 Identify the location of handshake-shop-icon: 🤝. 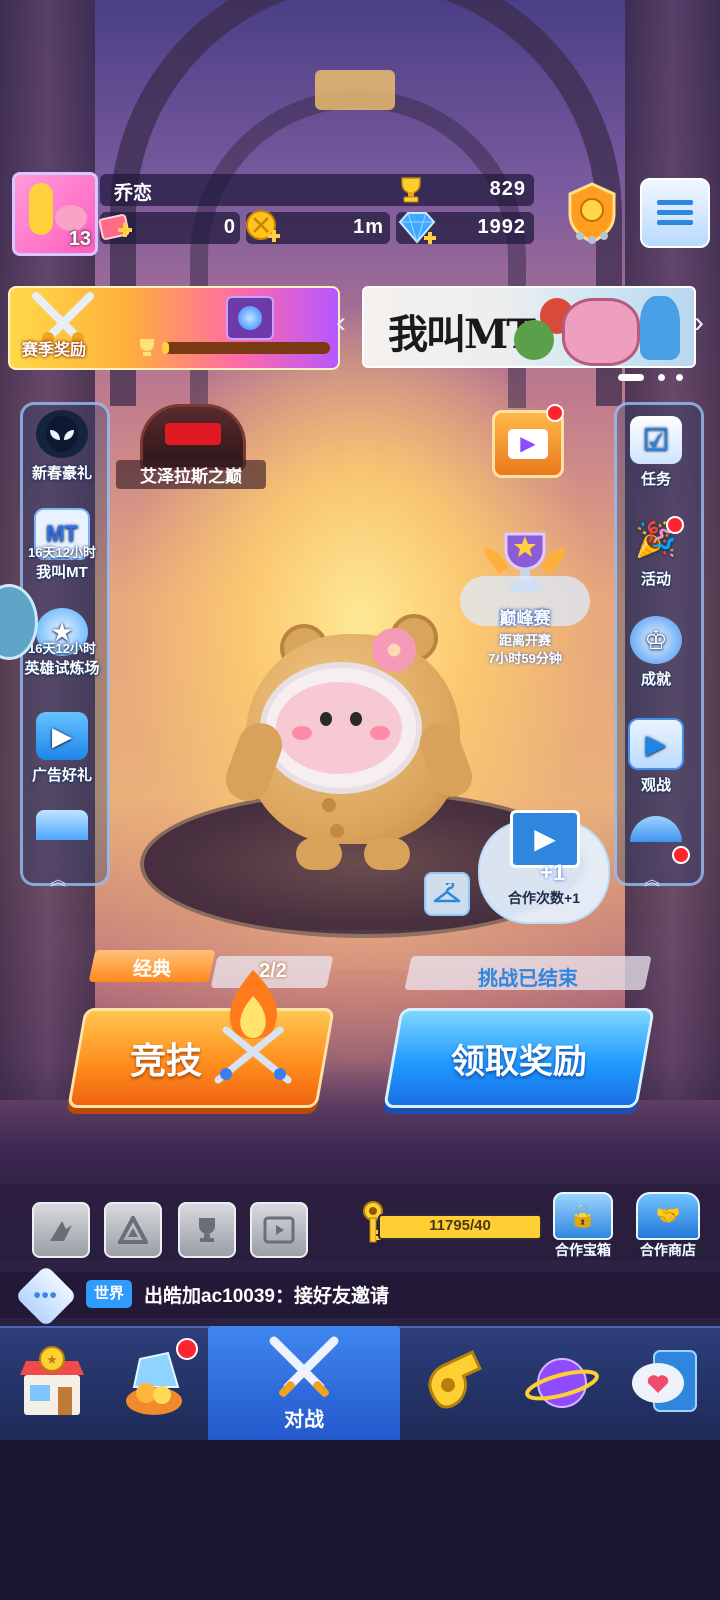
(668, 1216).